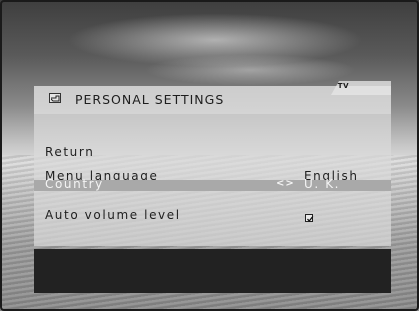  Describe the element at coordinates (113, 215) in the screenshot. I see `menu-item-auto-volume-level: Auto volume level` at that location.